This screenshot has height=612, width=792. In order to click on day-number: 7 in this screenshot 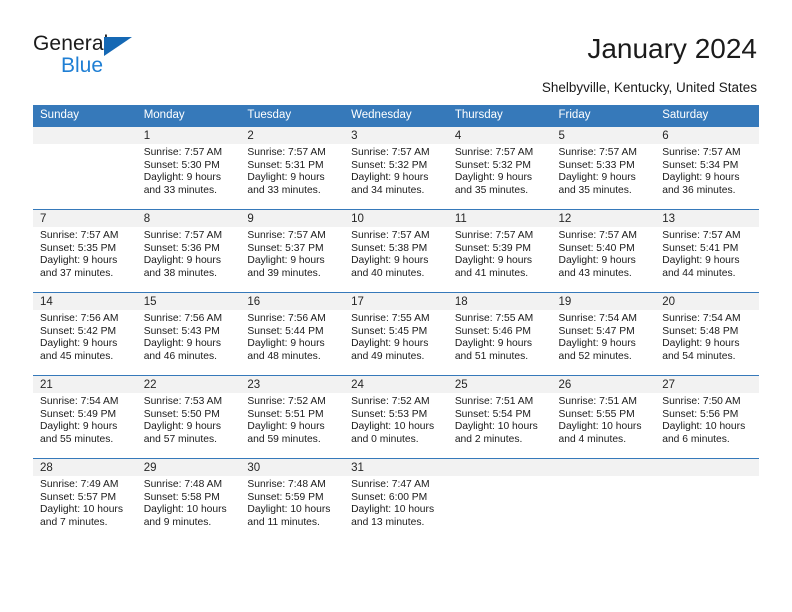, I will do `click(85, 218)`.